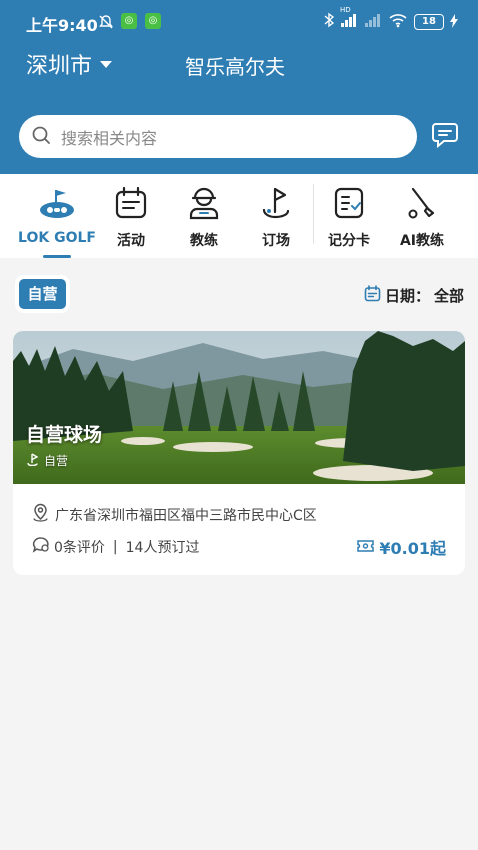 Image resolution: width=478 pixels, height=850 pixels. What do you see at coordinates (365, 547) in the screenshot?
I see `ticket-icon` at bounding box center [365, 547].